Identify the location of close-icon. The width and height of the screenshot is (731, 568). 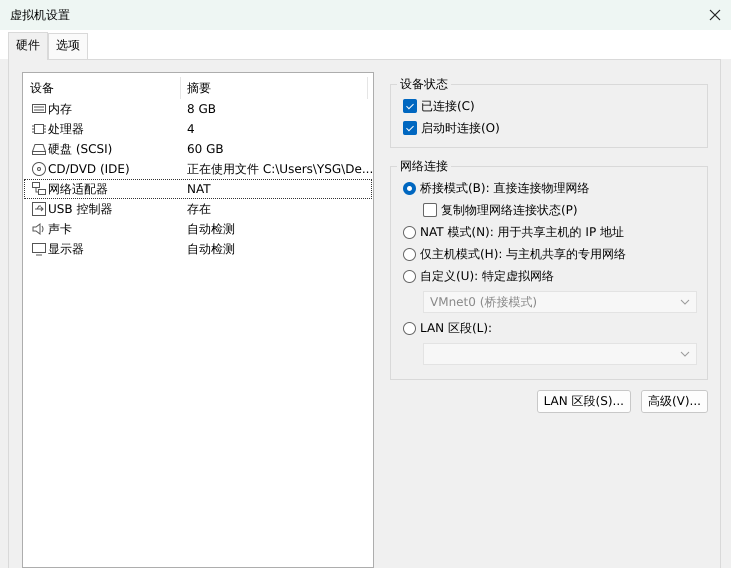
(715, 15).